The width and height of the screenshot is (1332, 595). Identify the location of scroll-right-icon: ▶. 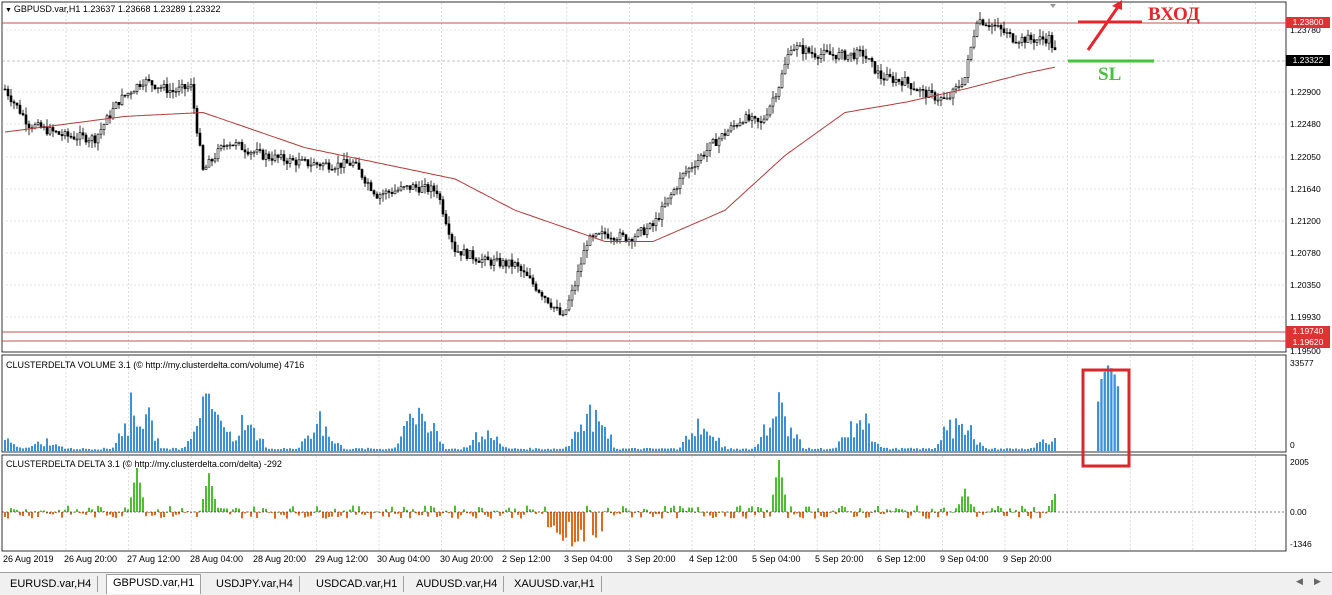
(1317, 581).